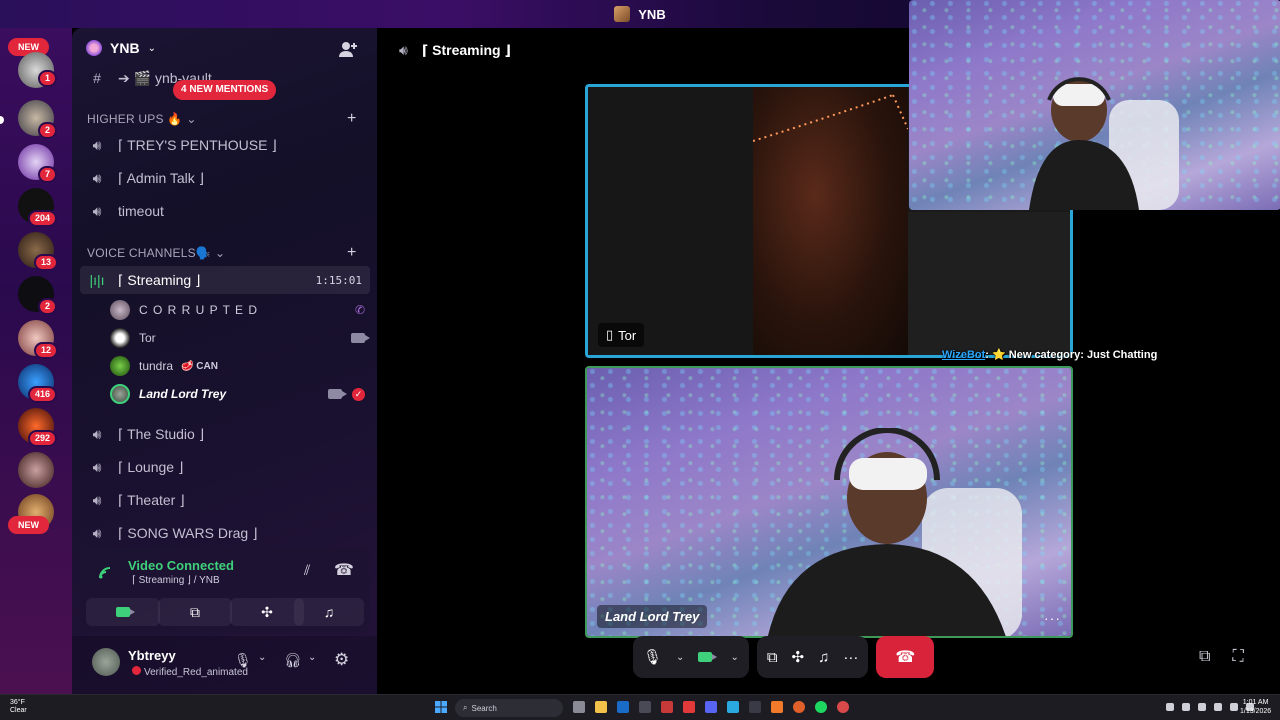 The image size is (1280, 720). Describe the element at coordinates (1202, 707) in the screenshot. I see `volume-icon` at that location.